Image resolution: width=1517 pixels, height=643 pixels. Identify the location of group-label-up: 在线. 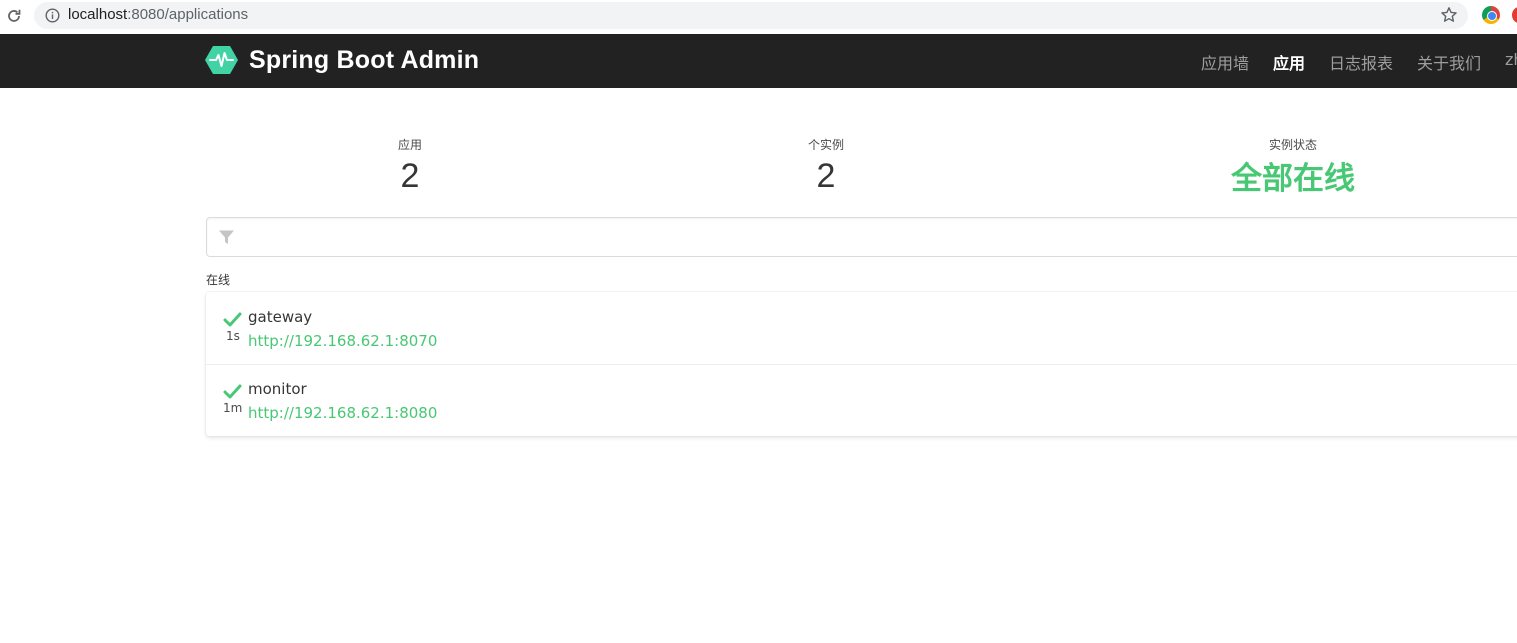
(218, 280).